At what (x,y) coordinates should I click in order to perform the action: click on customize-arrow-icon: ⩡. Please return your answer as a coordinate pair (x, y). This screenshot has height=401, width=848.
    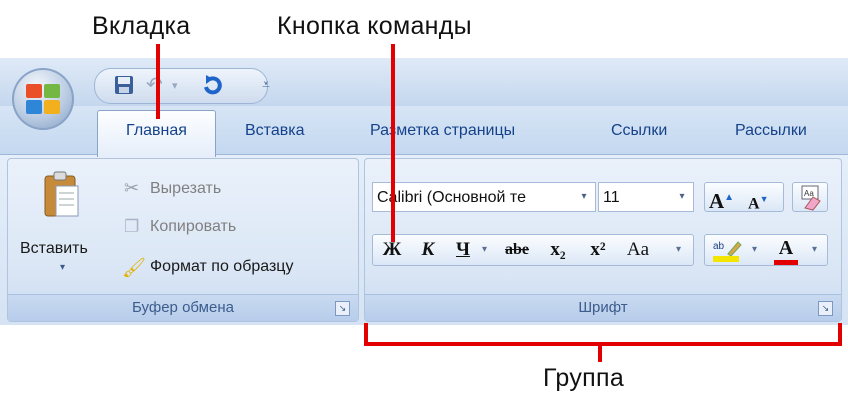
    Looking at the image, I should click on (266, 84).